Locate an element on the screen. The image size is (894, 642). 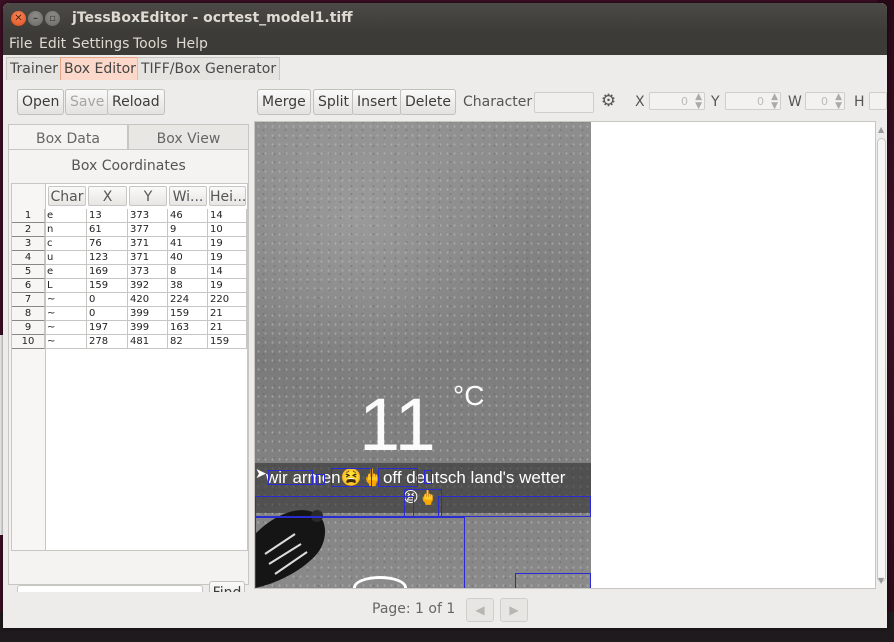
tab-trainer: Trainer is located at coordinates (34, 68).